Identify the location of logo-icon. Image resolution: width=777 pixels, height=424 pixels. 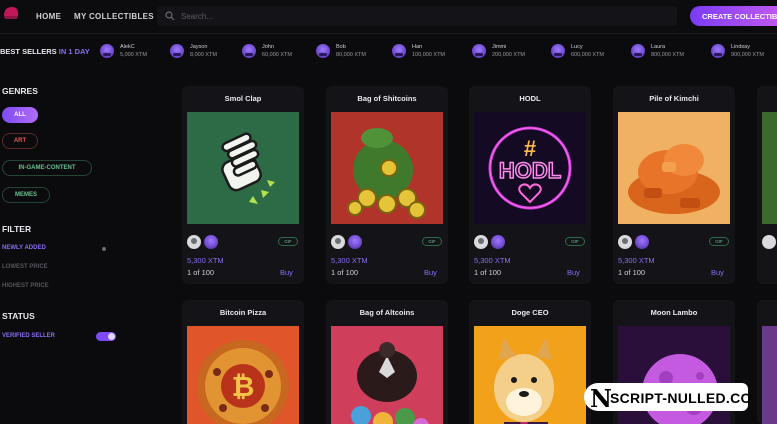
(11, 13).